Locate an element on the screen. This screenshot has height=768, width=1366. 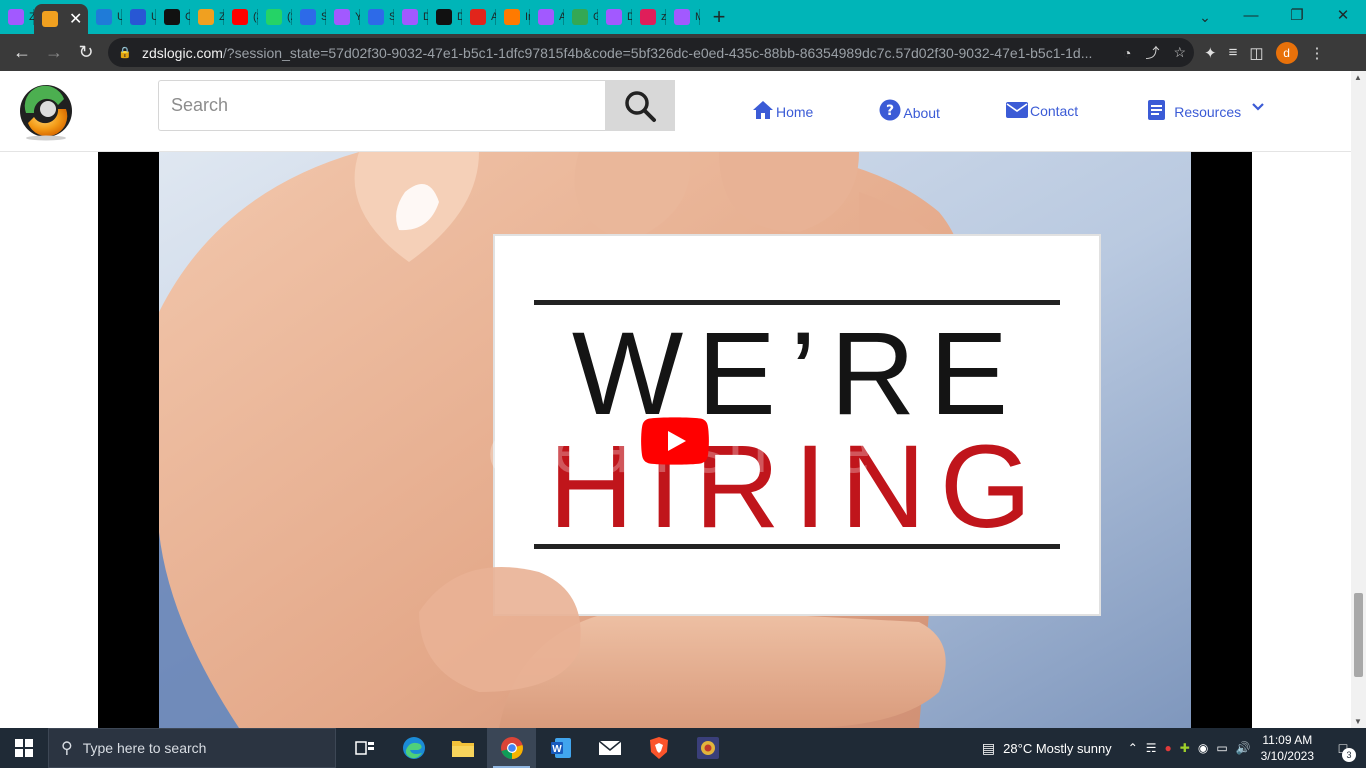
menu-resources: Resources is located at coordinates (1205, 110).